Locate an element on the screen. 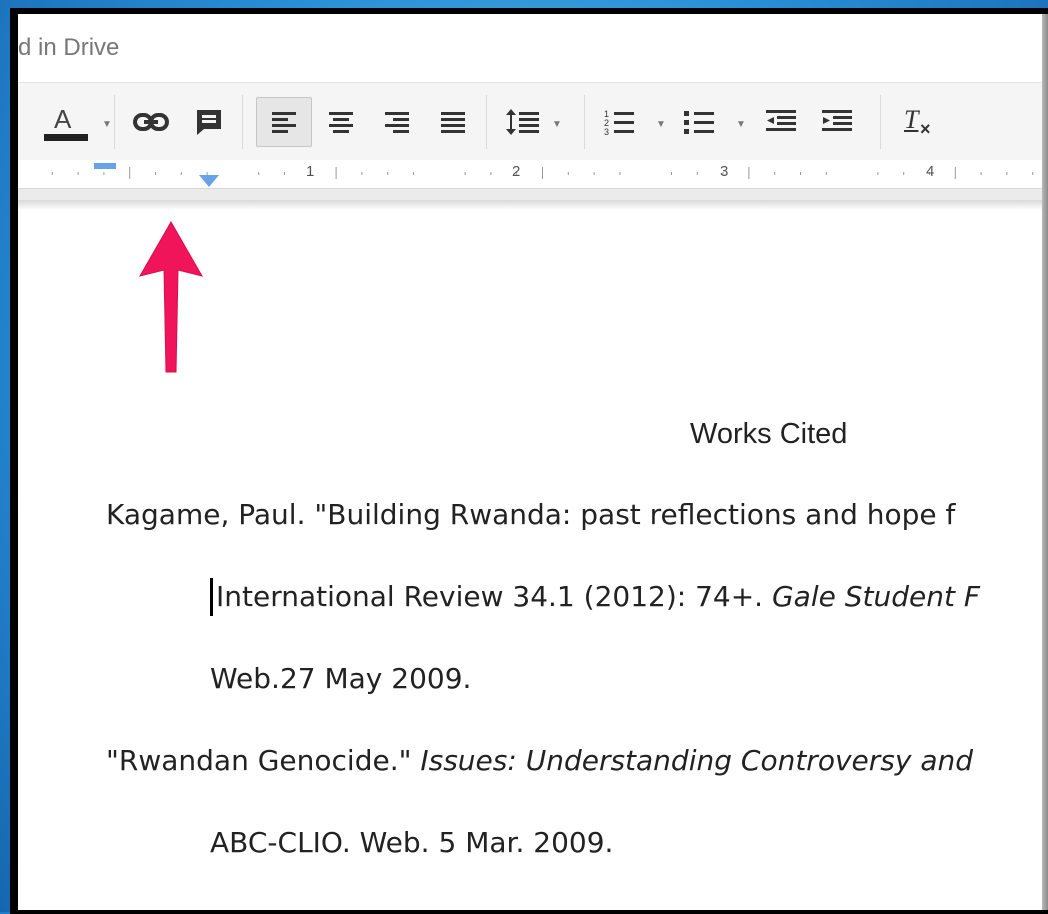 The image size is (1048, 914). text-color-letter: A is located at coordinates (63, 119).